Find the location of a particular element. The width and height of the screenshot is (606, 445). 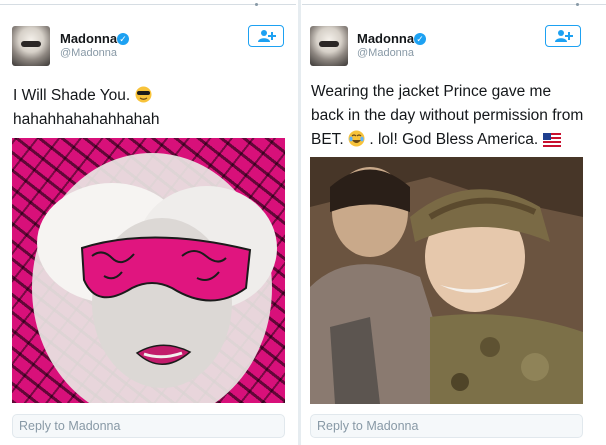

sunglasses-emoji-icon is located at coordinates (143, 94).